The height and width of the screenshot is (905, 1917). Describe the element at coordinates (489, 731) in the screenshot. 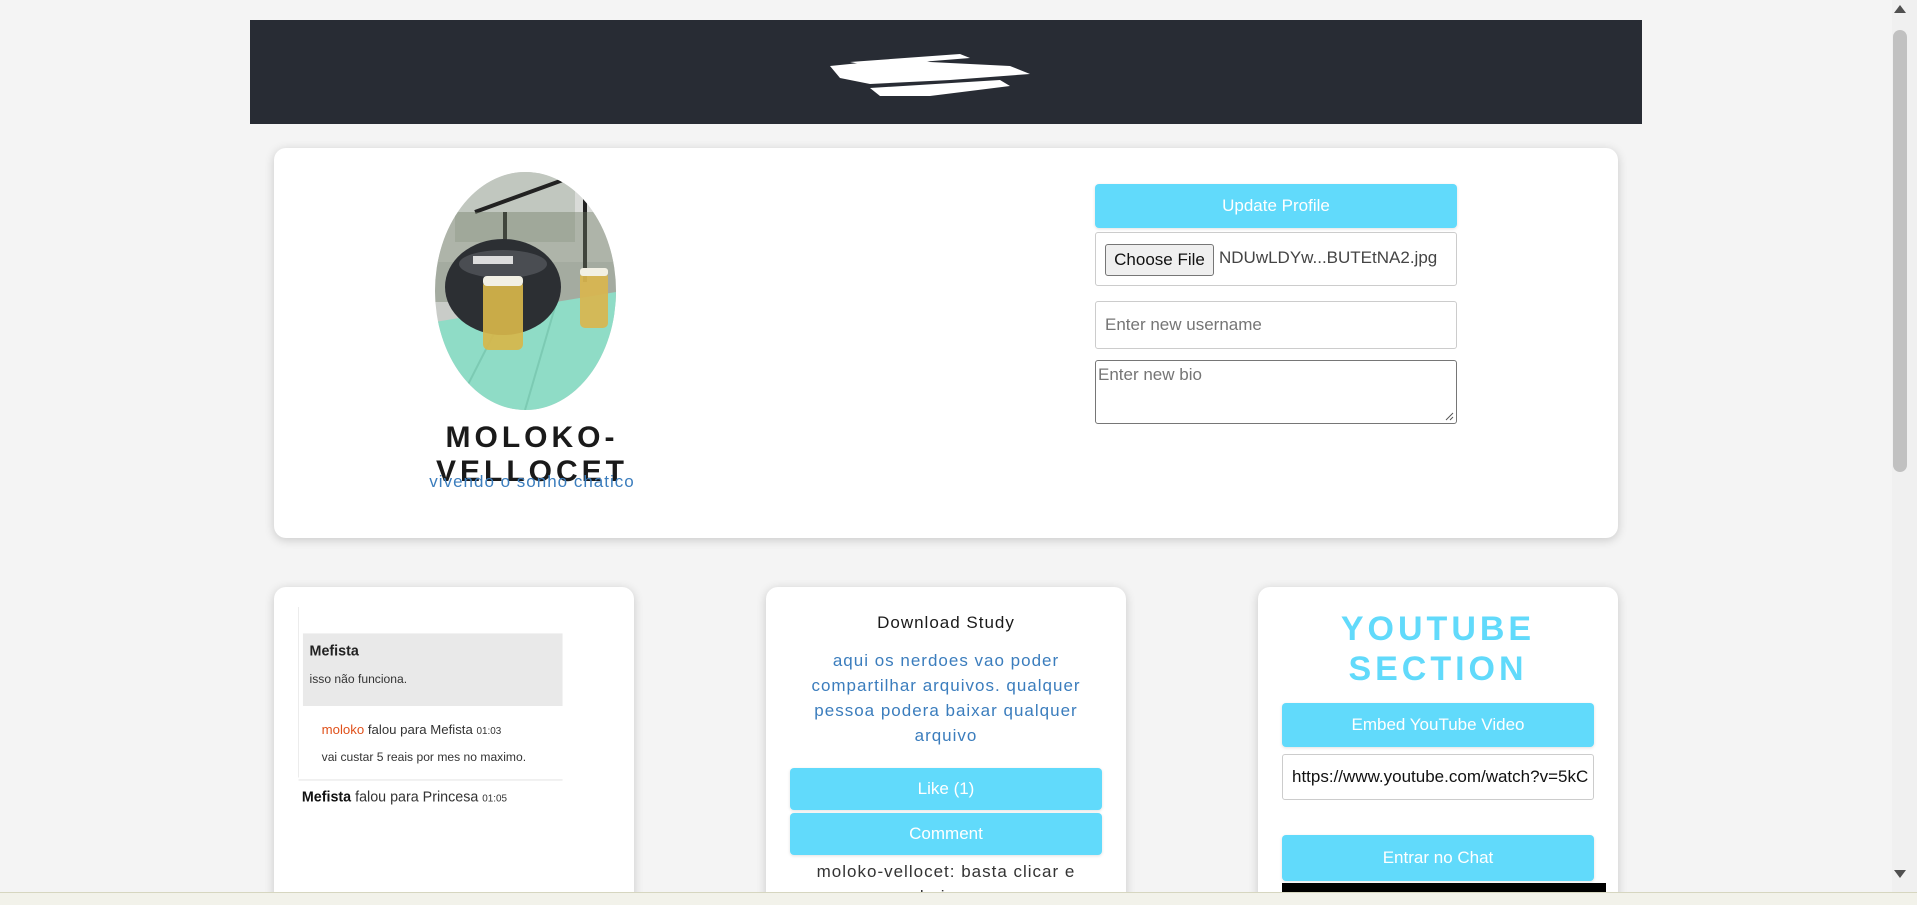

I see `chat-message-time: 01:03` at that location.